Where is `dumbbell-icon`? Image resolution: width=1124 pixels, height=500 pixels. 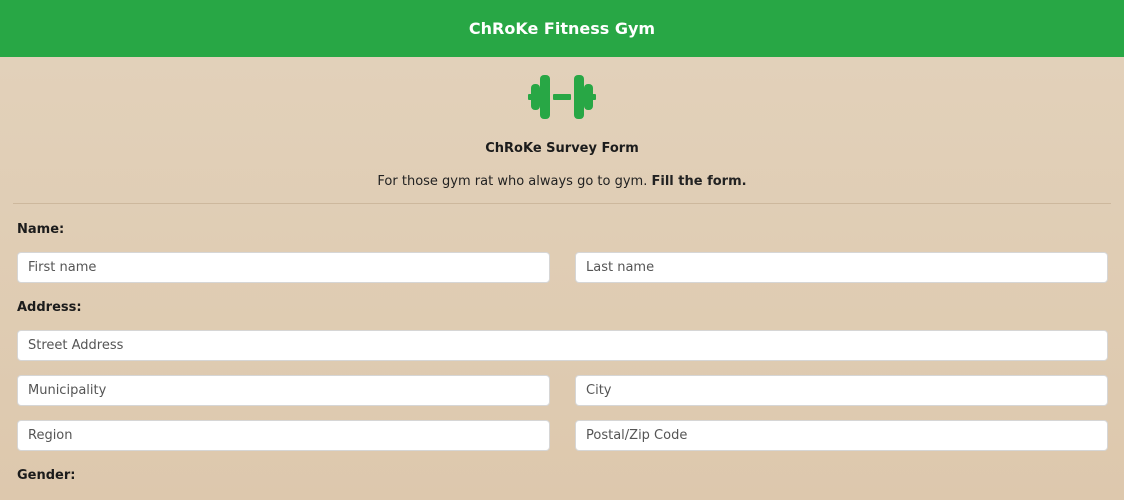 dumbbell-icon is located at coordinates (562, 97).